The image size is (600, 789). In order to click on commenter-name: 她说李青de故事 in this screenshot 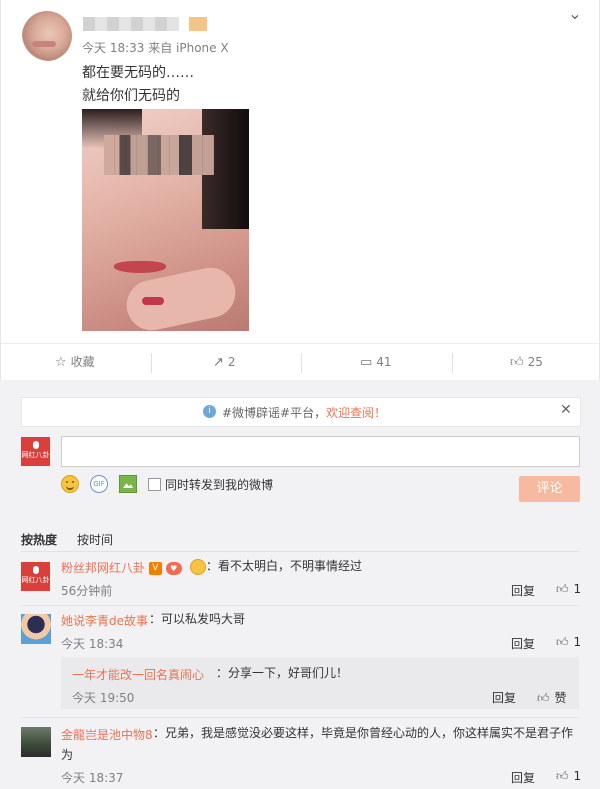, I will do `click(104, 620)`.